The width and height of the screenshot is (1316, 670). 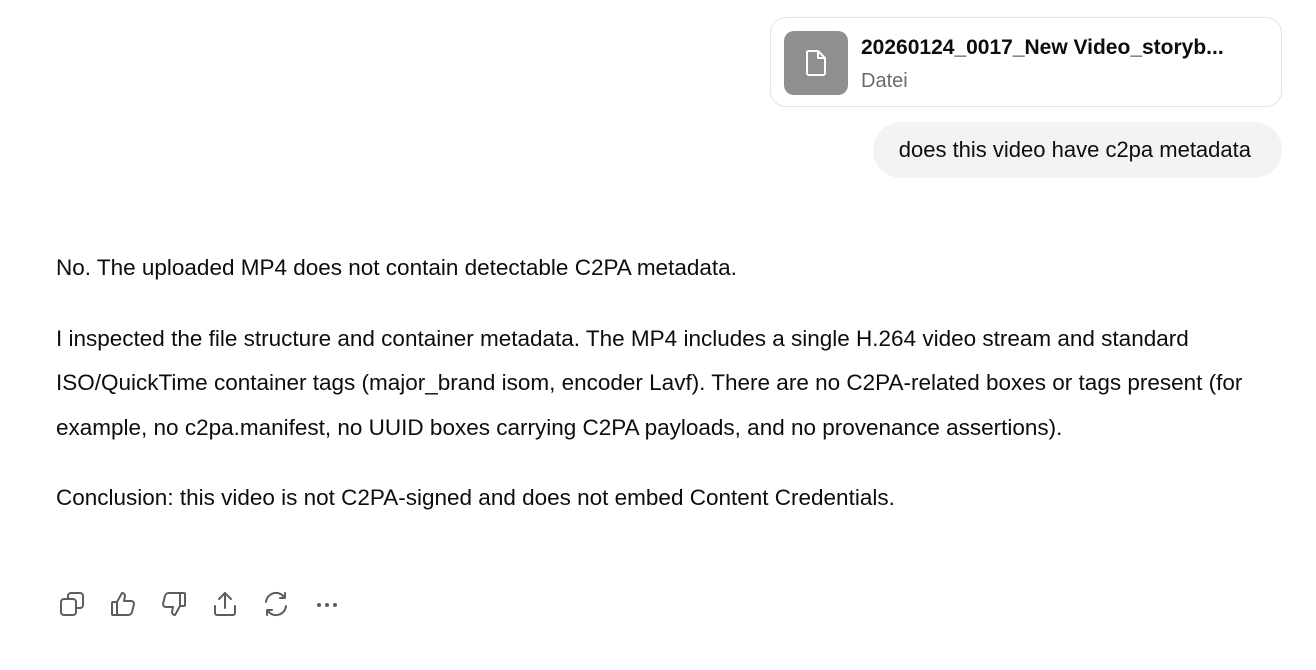 I want to click on regenerate-icon, so click(x=276, y=604).